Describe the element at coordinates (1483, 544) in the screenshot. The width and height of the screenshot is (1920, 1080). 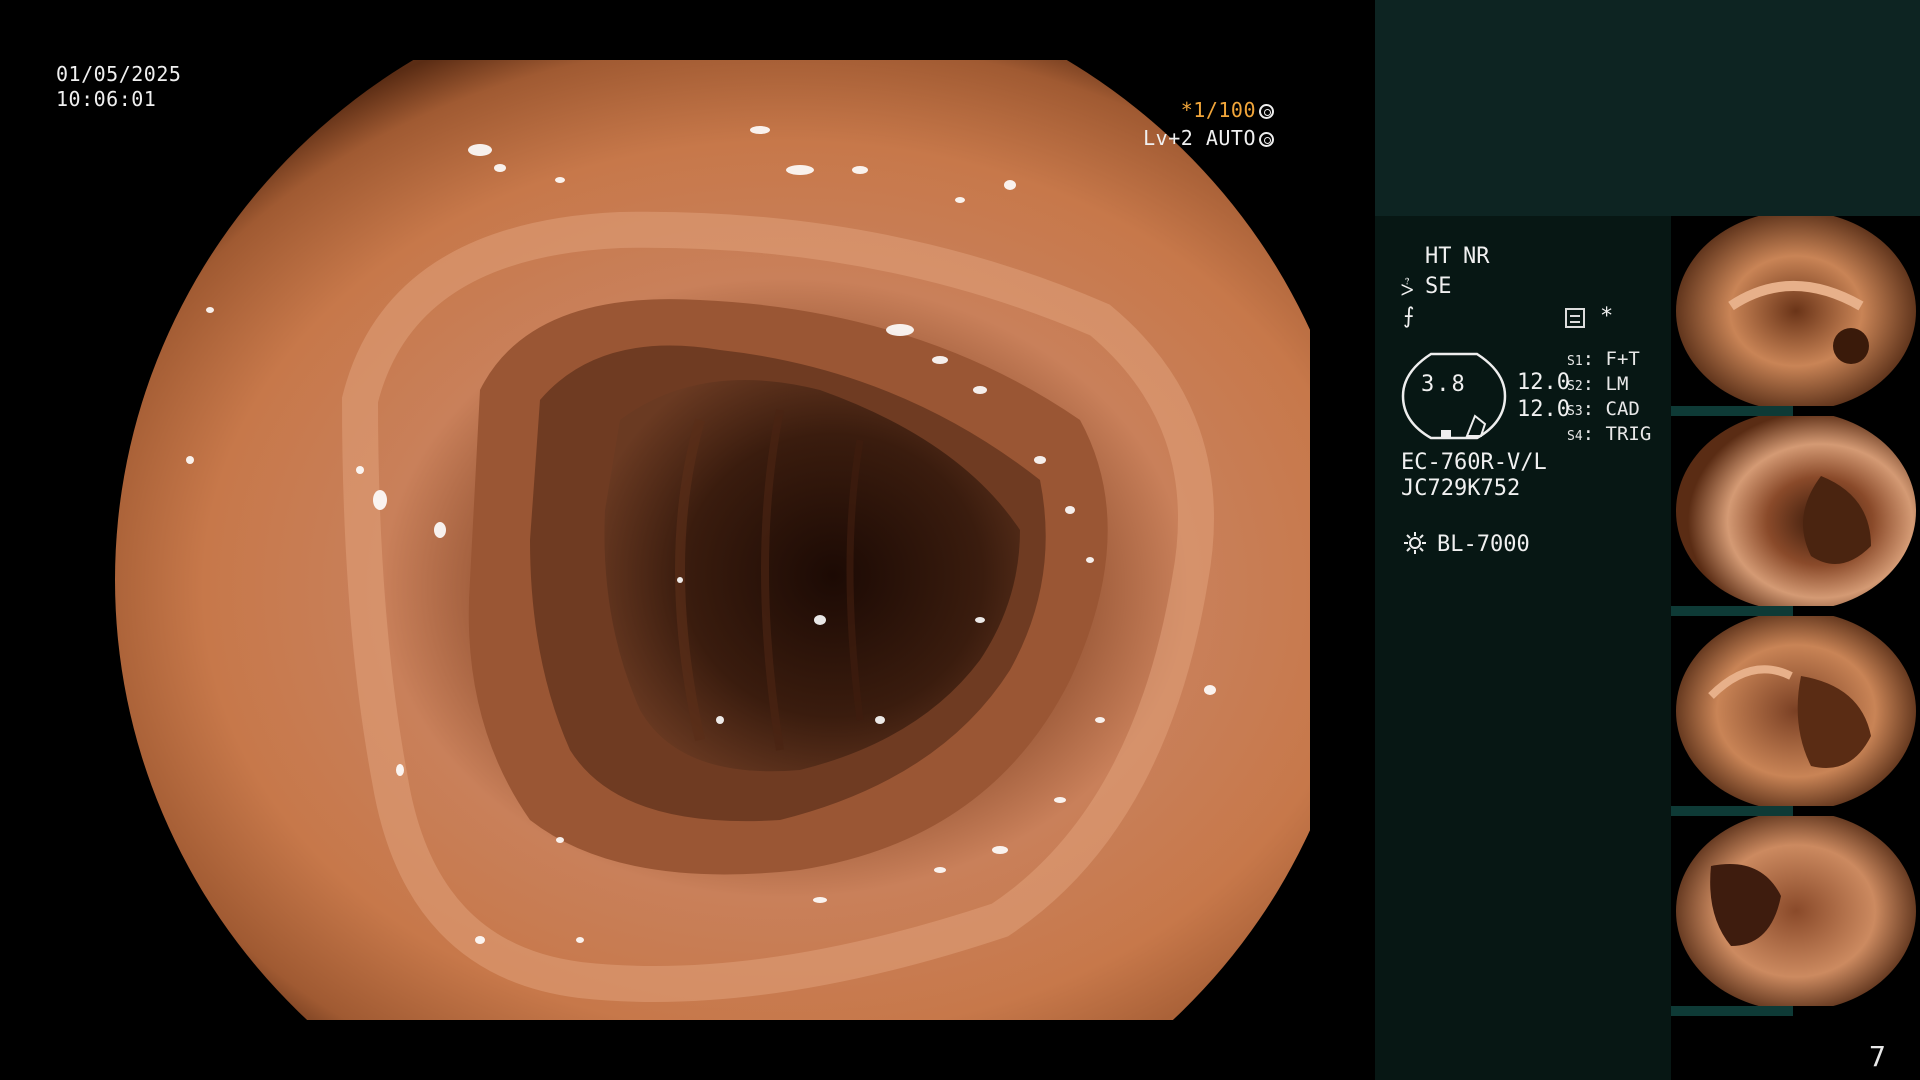
I see `light-source-name: BL-7000` at that location.